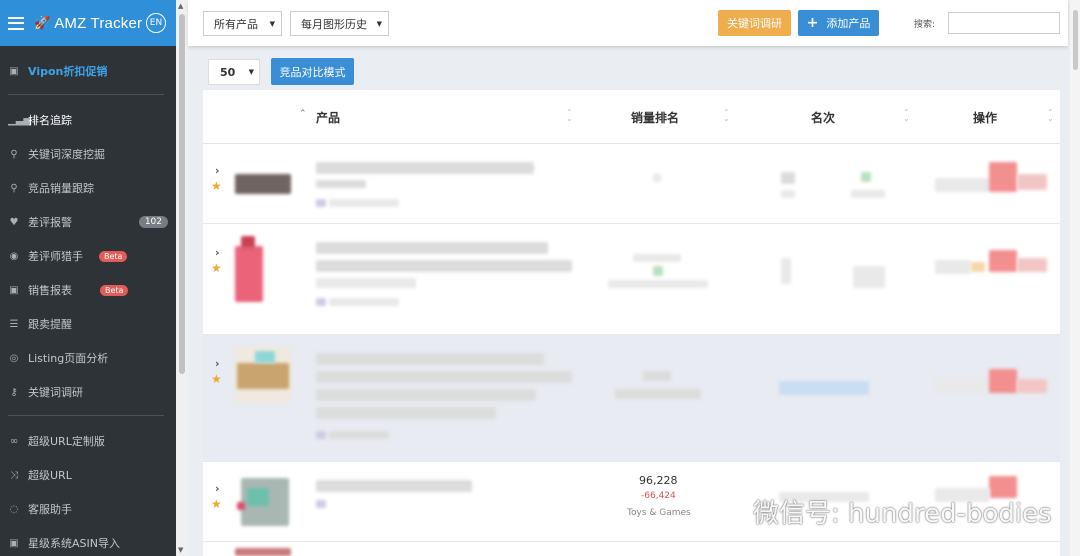 This screenshot has width=1080, height=556. Describe the element at coordinates (88, 441) in the screenshot. I see `sidebar-item-super-url-custom: ∞ 超级URL定制版` at that location.